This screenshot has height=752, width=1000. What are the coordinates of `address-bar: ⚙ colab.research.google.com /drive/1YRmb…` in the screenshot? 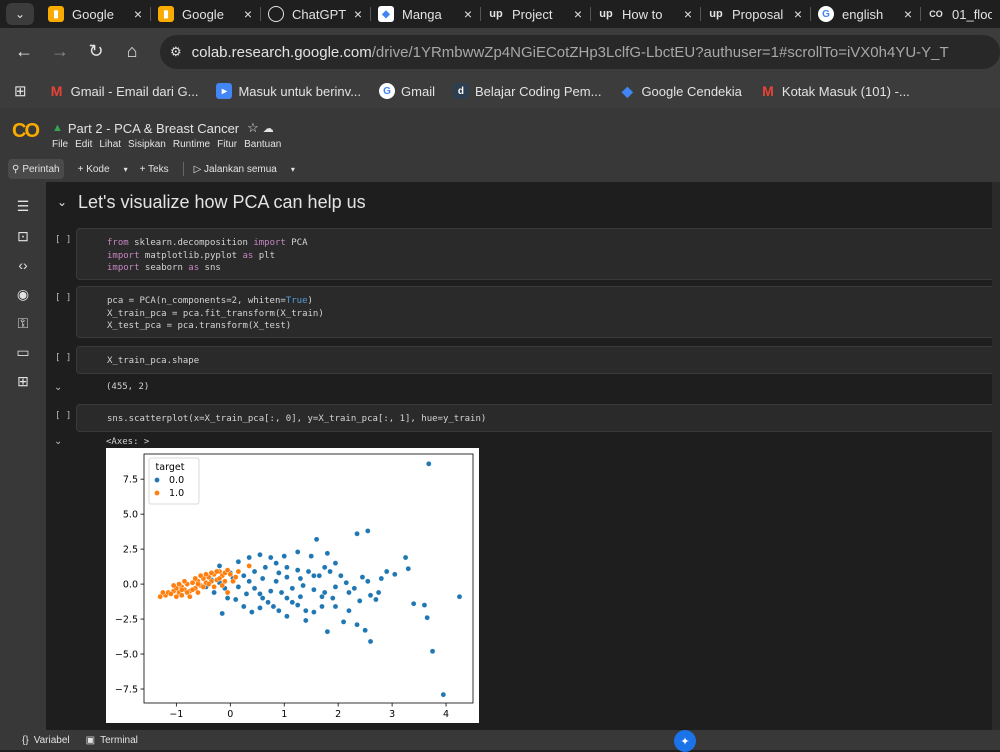 It's located at (580, 52).